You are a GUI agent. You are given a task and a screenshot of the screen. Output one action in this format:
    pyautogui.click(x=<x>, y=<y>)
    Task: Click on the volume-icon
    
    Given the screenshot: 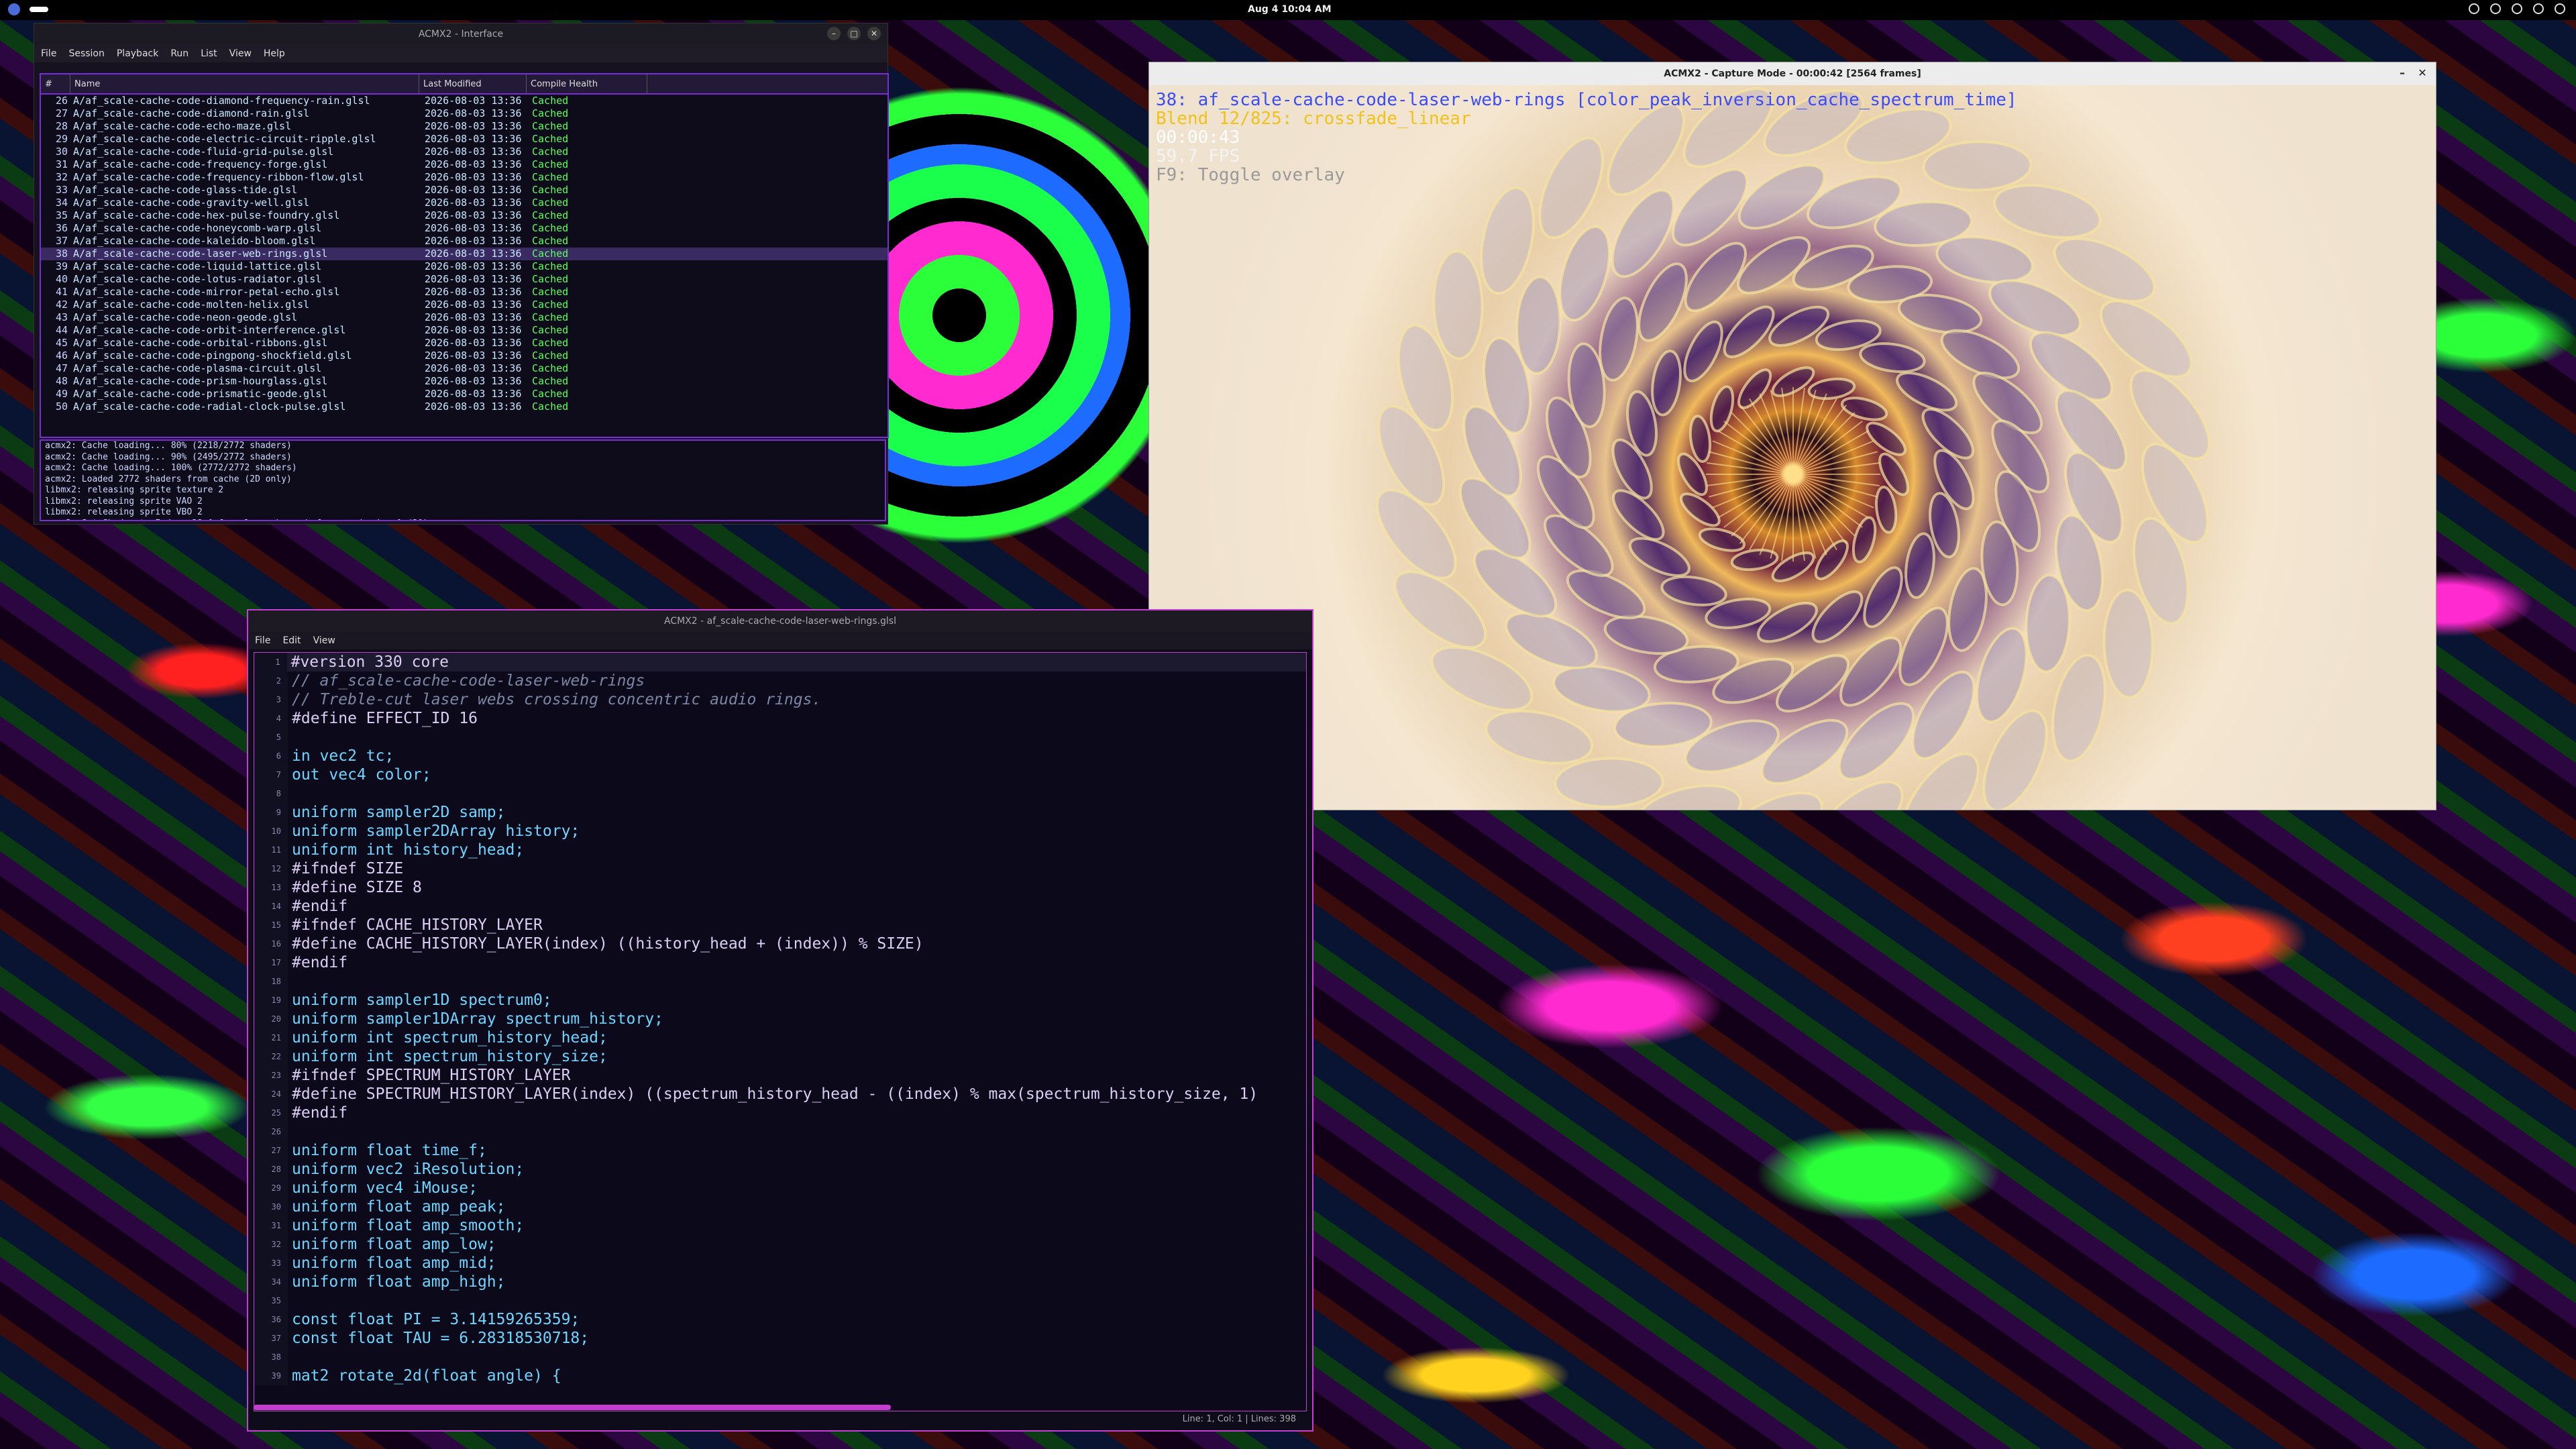 What is the action you would take?
    pyautogui.click(x=2517, y=8)
    